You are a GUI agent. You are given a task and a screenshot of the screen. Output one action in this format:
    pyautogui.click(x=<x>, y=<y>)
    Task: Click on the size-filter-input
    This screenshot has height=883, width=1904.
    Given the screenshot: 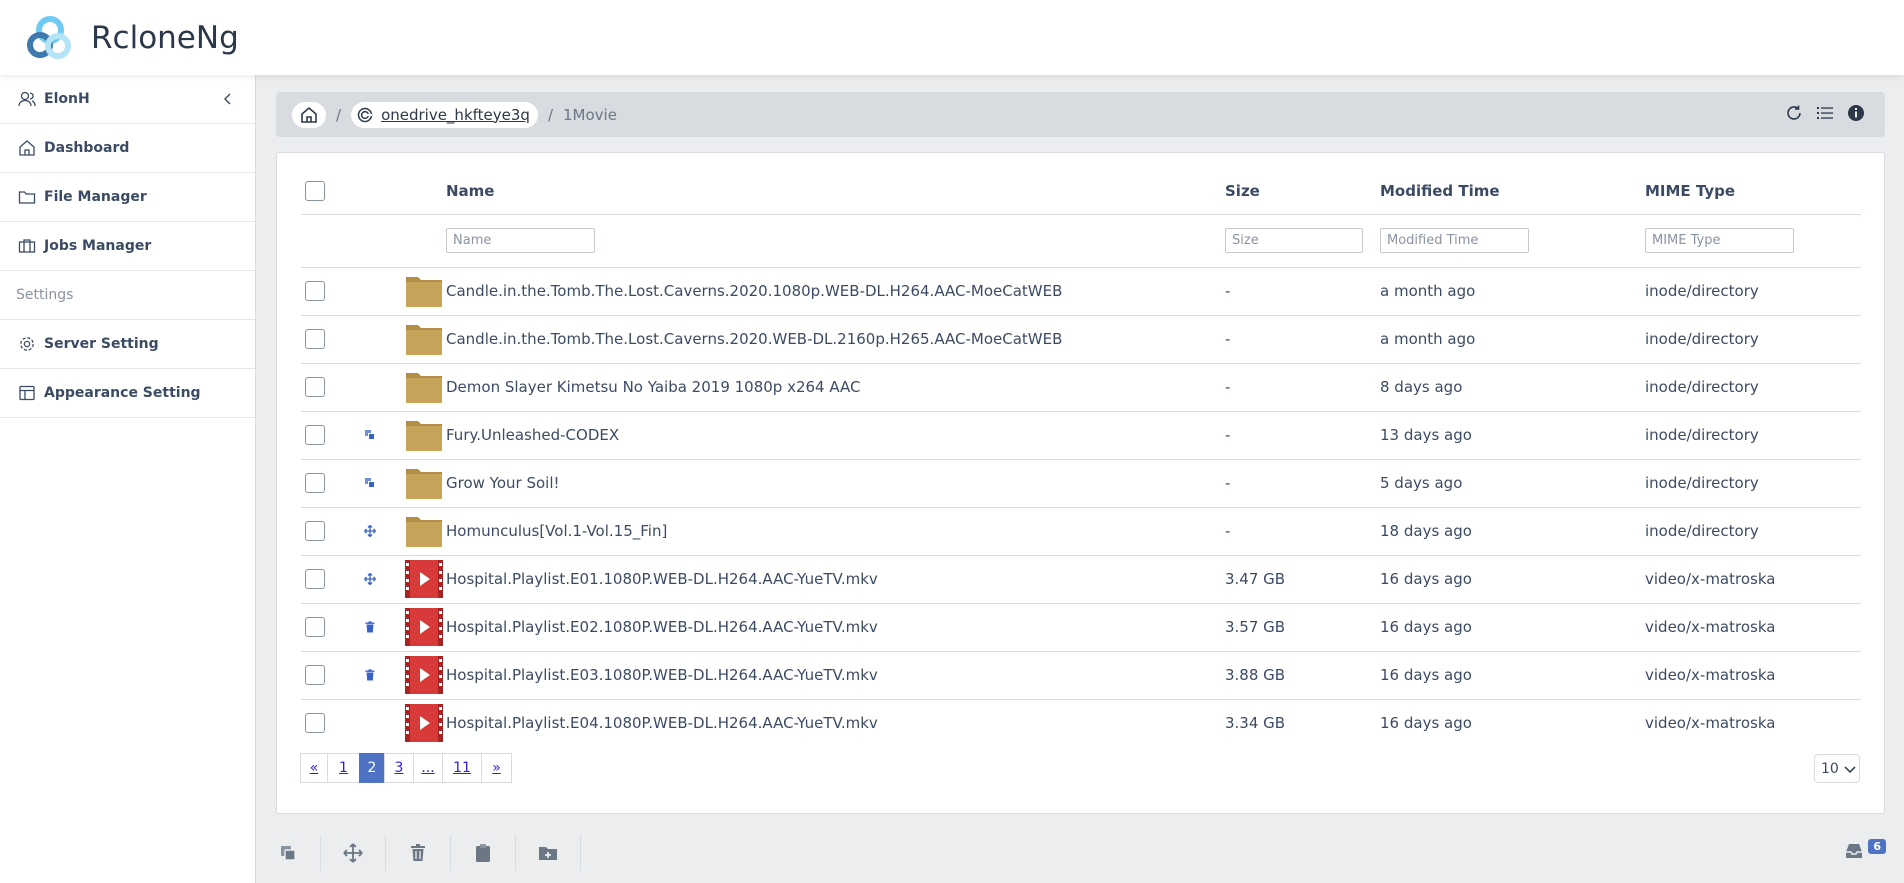 What is the action you would take?
    pyautogui.click(x=1294, y=240)
    